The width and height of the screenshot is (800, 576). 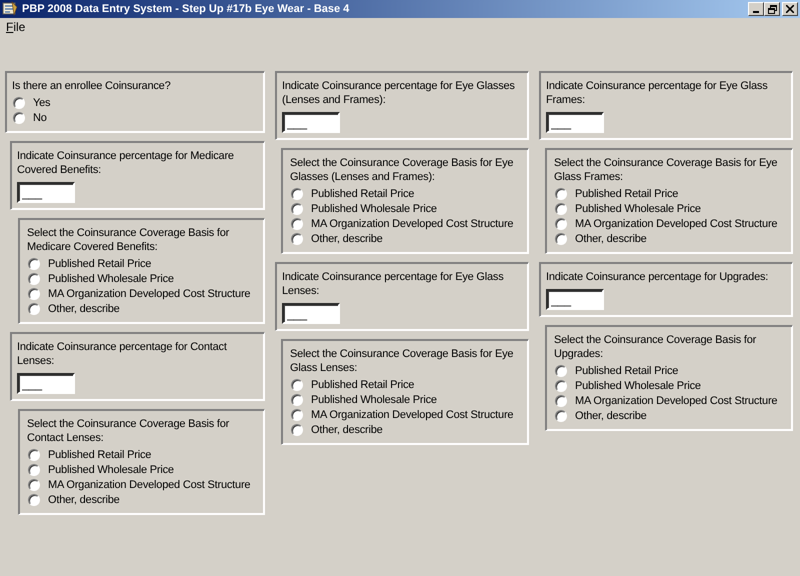 What do you see at coordinates (16, 27) in the screenshot?
I see `menu-item: File` at bounding box center [16, 27].